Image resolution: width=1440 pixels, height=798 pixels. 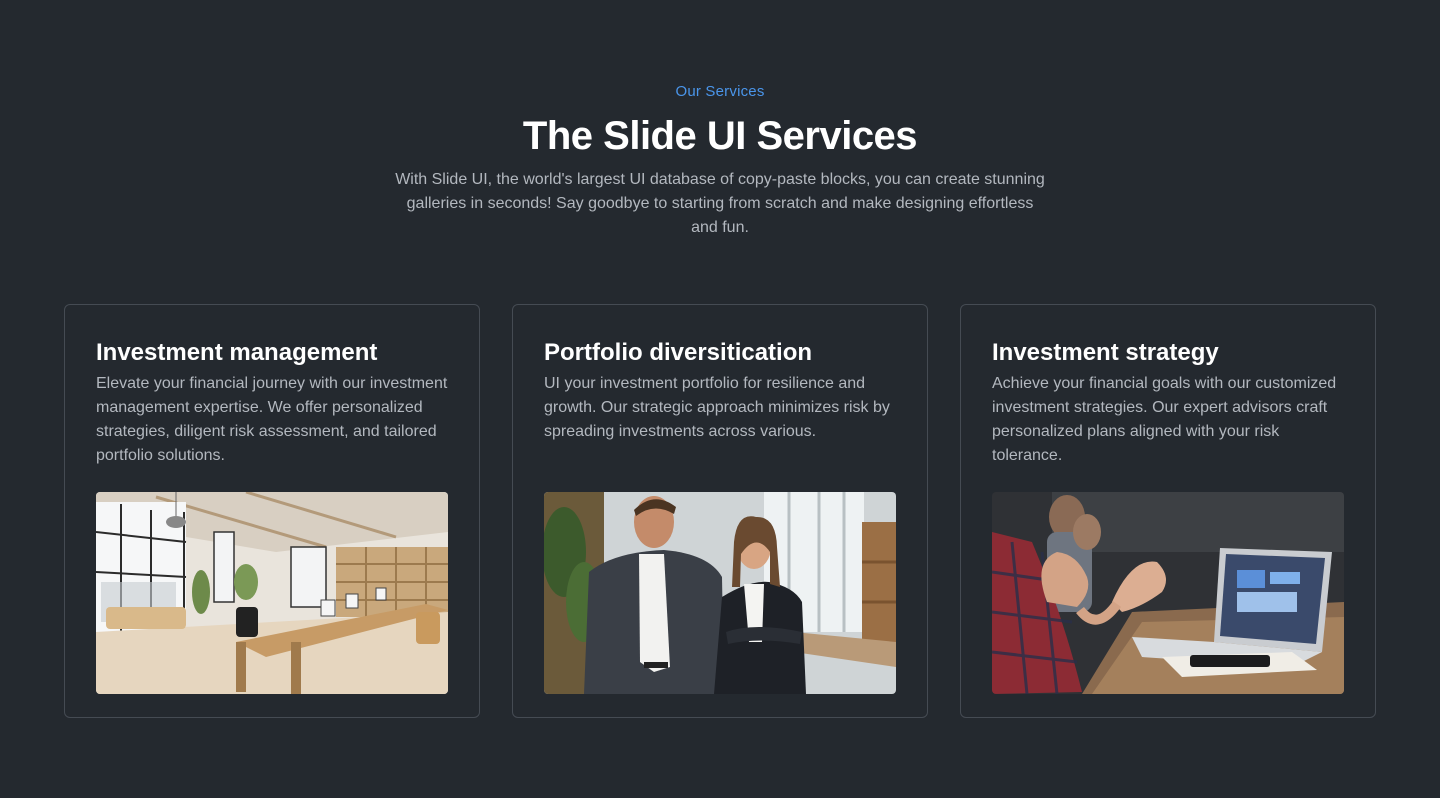 I want to click on business-team-image, so click(x=720, y=593).